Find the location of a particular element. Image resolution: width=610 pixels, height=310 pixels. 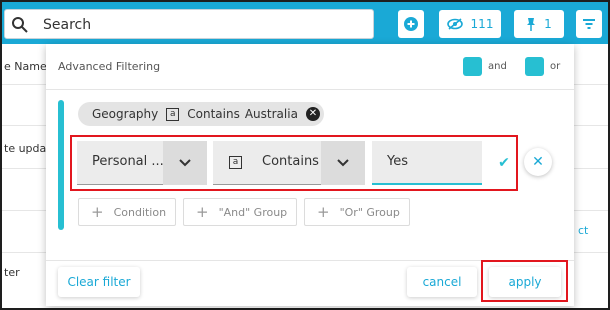

chip-operator: Contains is located at coordinates (213, 114).